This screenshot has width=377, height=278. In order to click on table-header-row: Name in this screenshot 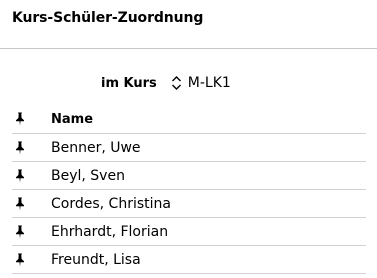, I will do `click(189, 119)`.